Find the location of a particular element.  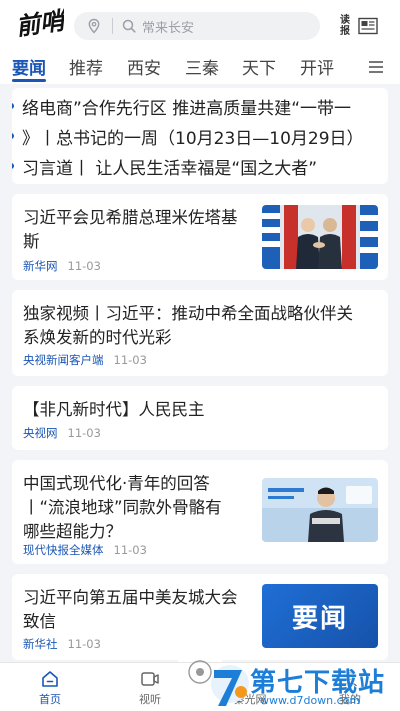

tab-xian: 西安 is located at coordinates (144, 66).